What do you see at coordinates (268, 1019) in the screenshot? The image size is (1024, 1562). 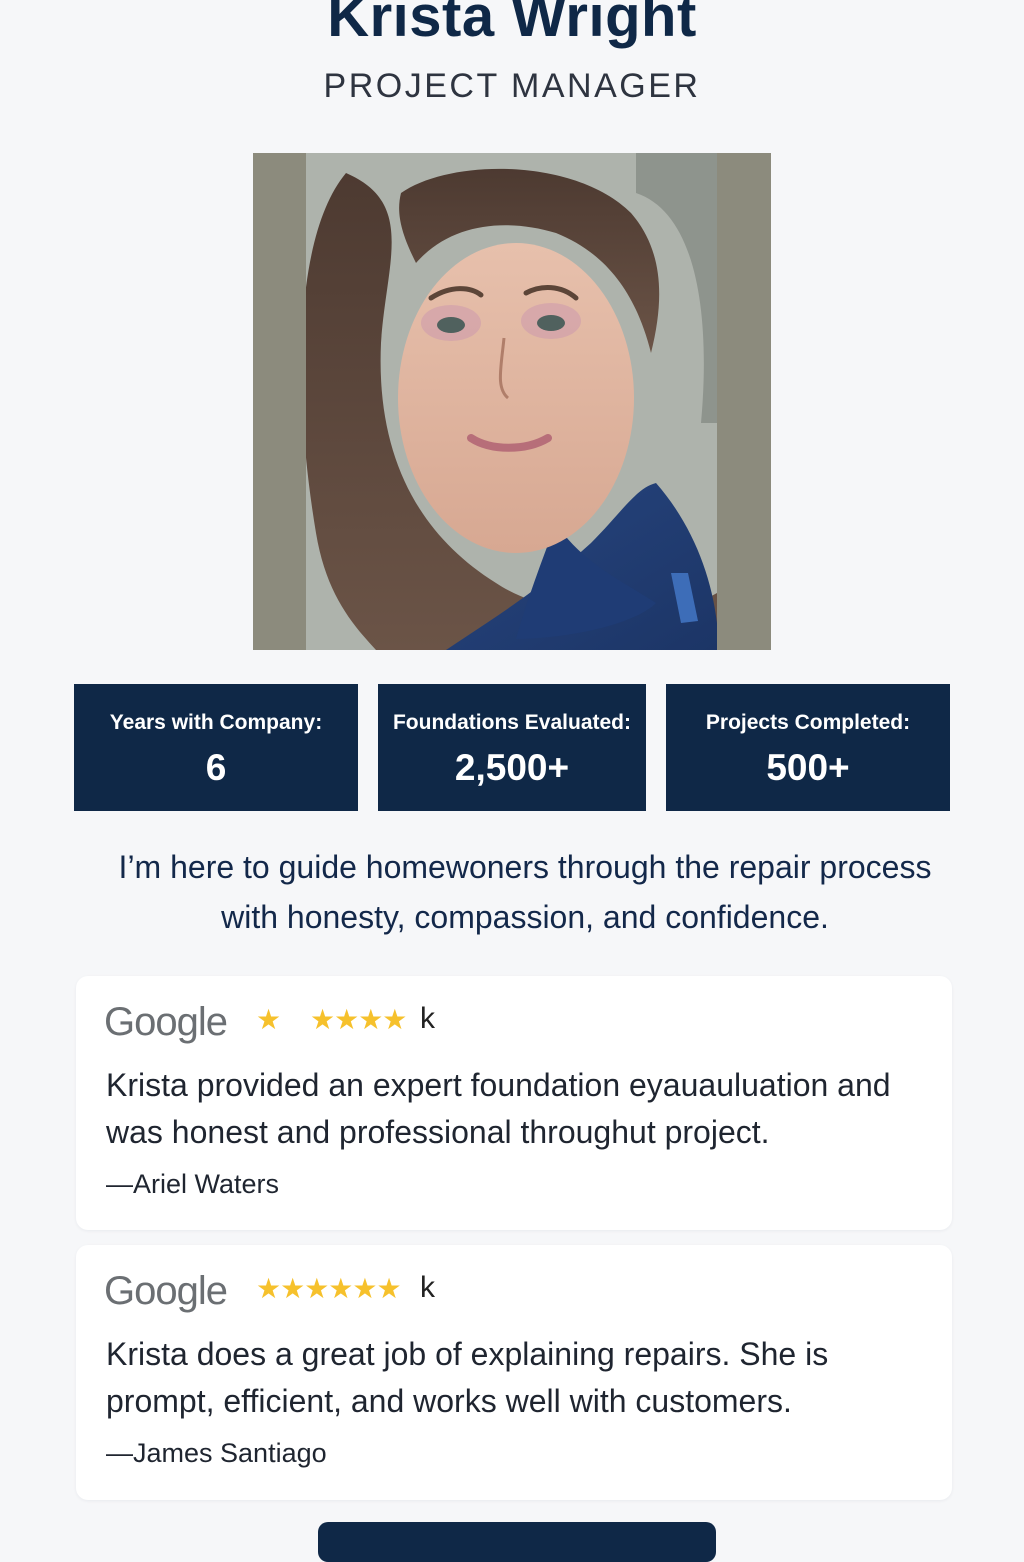 I see `star-rating: ★` at bounding box center [268, 1019].